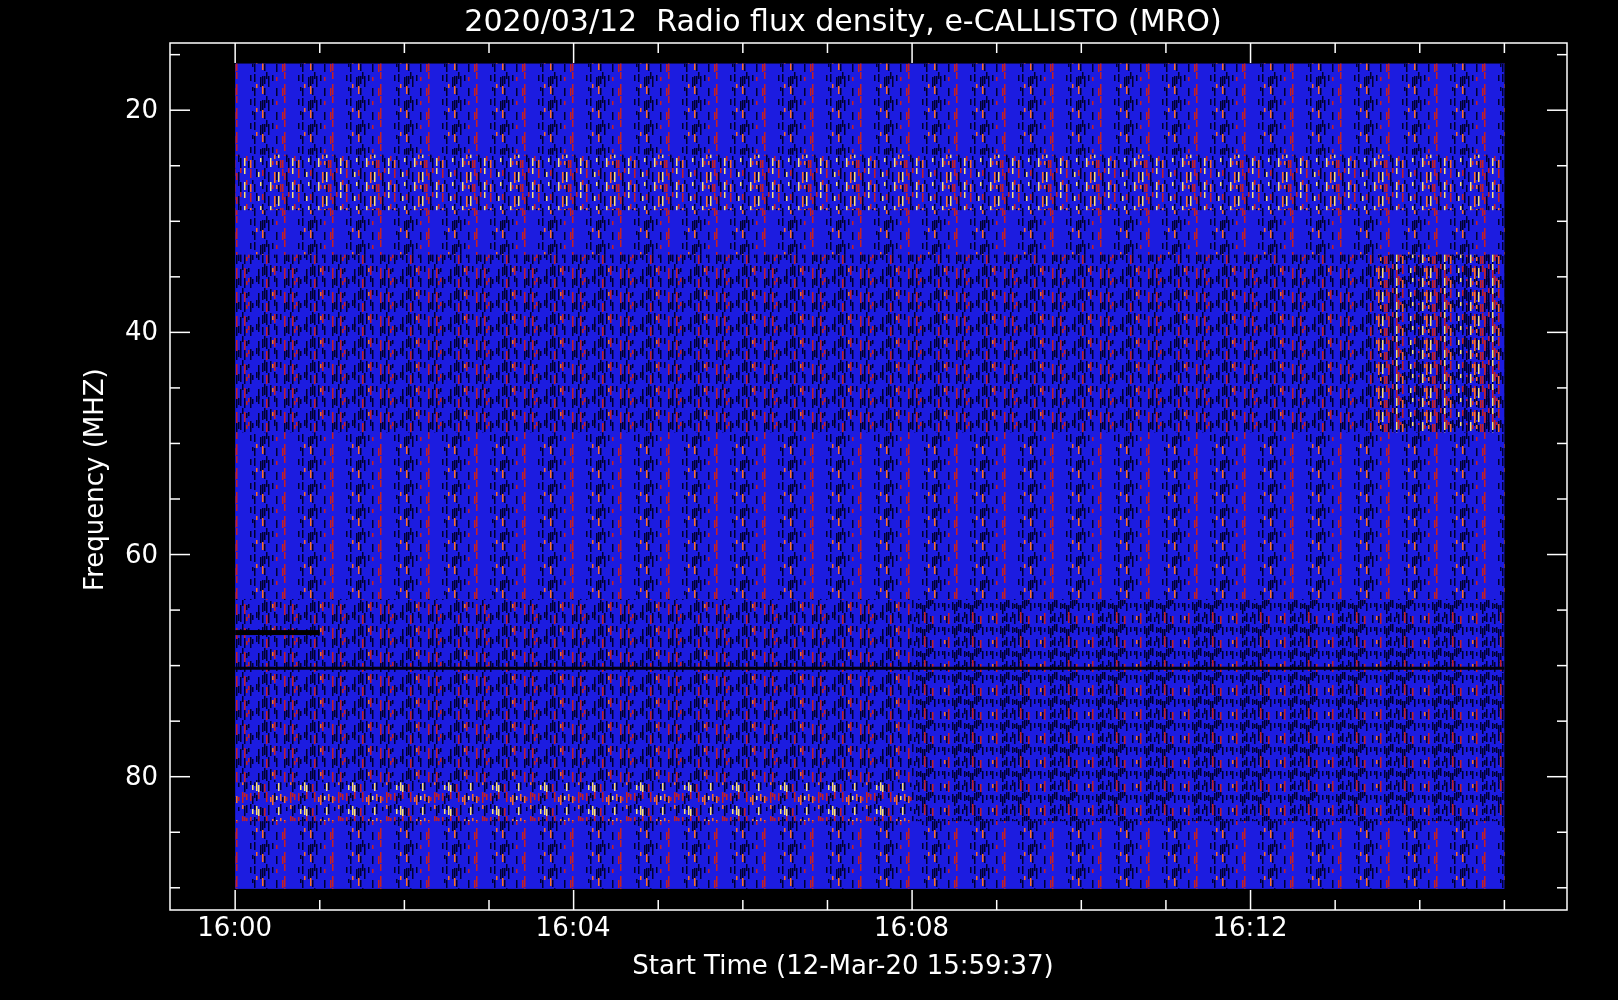 Image resolution: width=1618 pixels, height=1000 pixels. What do you see at coordinates (141, 110) in the screenshot?
I see `y-tick-label: 20` at bounding box center [141, 110].